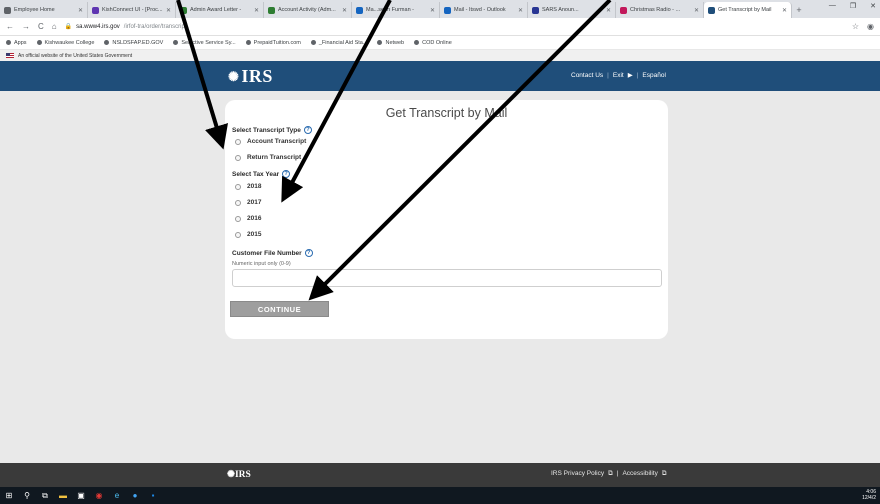 The width and height of the screenshot is (880, 504). I want to click on browser-tab: SARS Anoun... ✕, so click(572, 10).